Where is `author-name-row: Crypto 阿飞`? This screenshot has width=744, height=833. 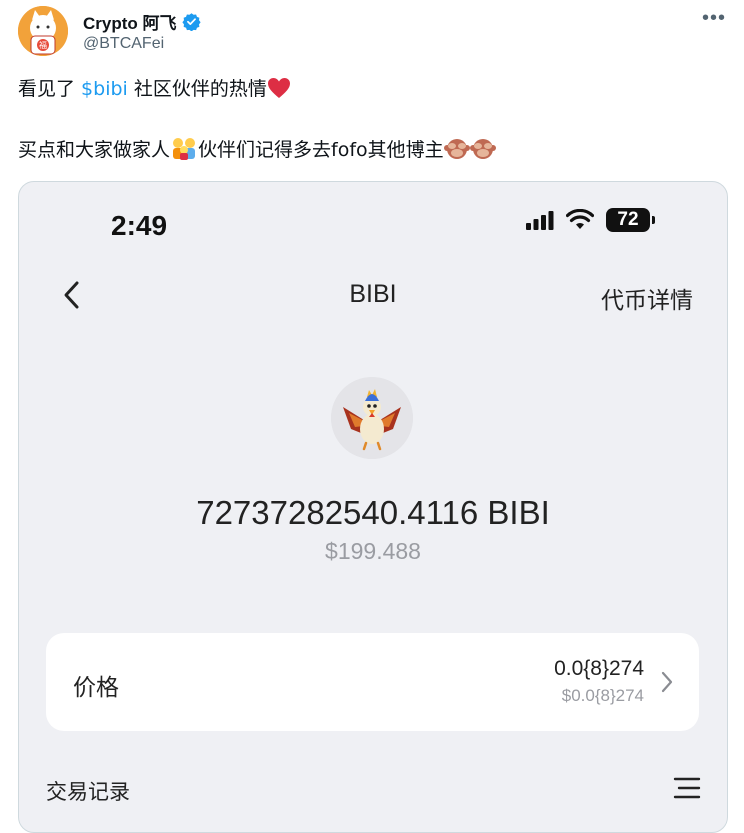
author-name-row: Crypto 阿飞 is located at coordinates (142, 21).